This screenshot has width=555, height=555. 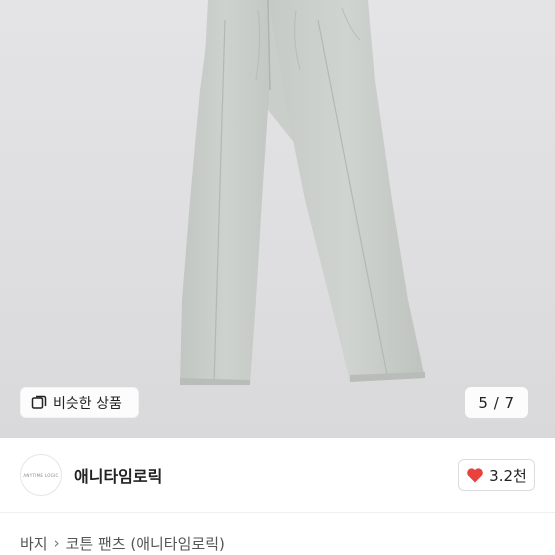 I want to click on seller-avatar-logo: ANYTIME LOGIC, so click(x=41, y=475).